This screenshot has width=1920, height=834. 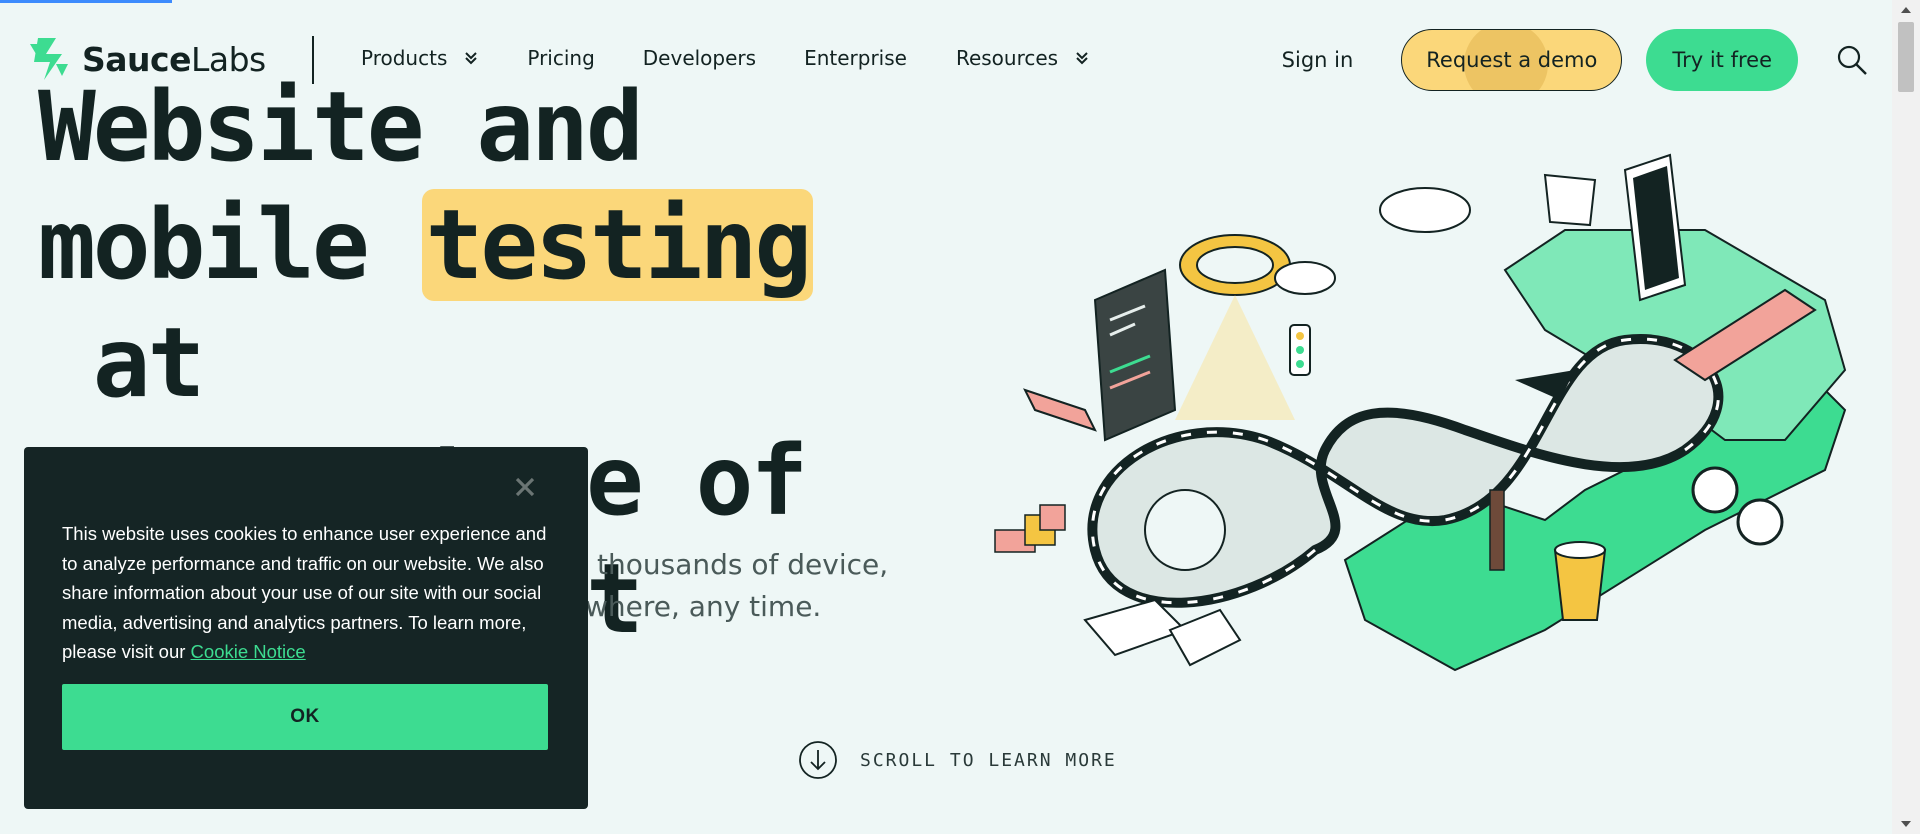 I want to click on scrollbar-thumb, so click(x=1906, y=57).